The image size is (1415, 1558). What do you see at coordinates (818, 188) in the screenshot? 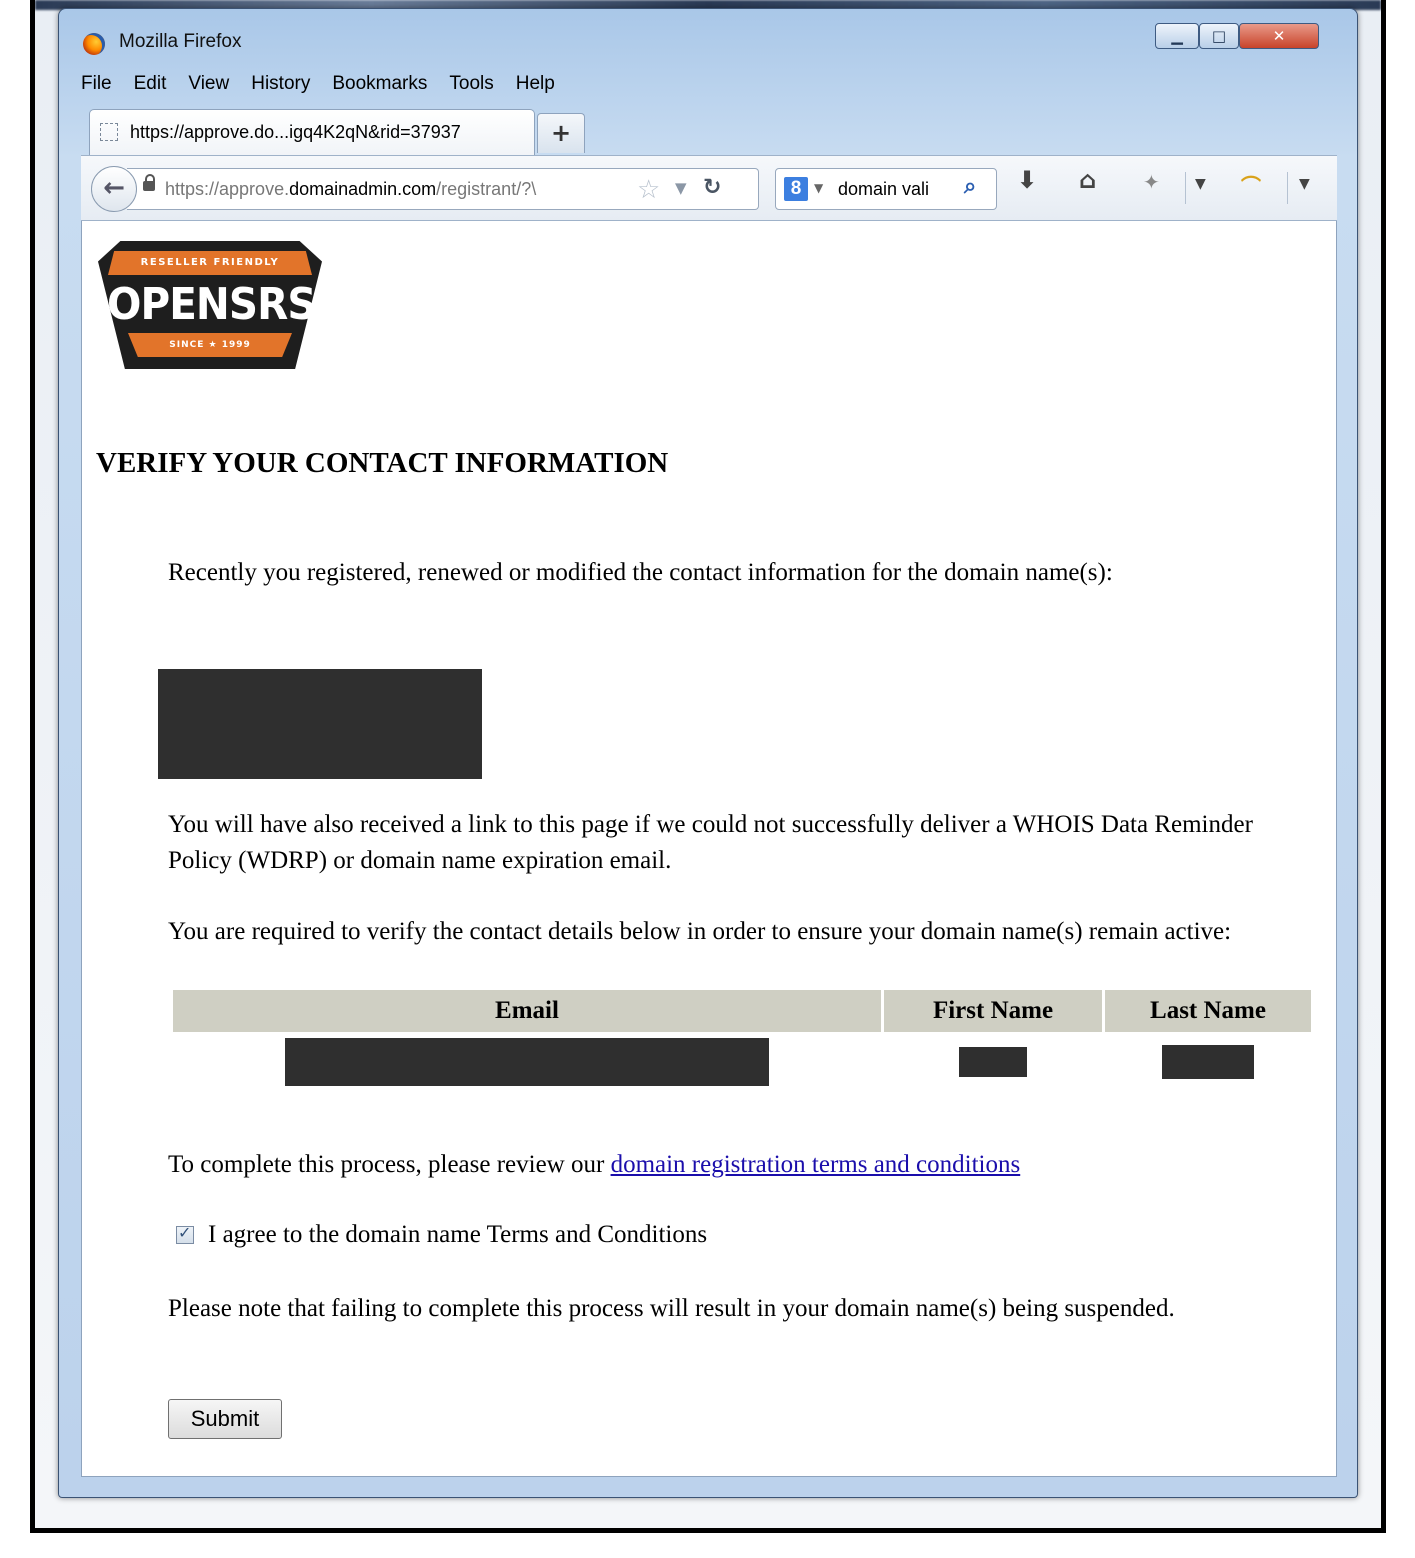
I see `search-engine-dropdown-icon: ▼` at bounding box center [818, 188].